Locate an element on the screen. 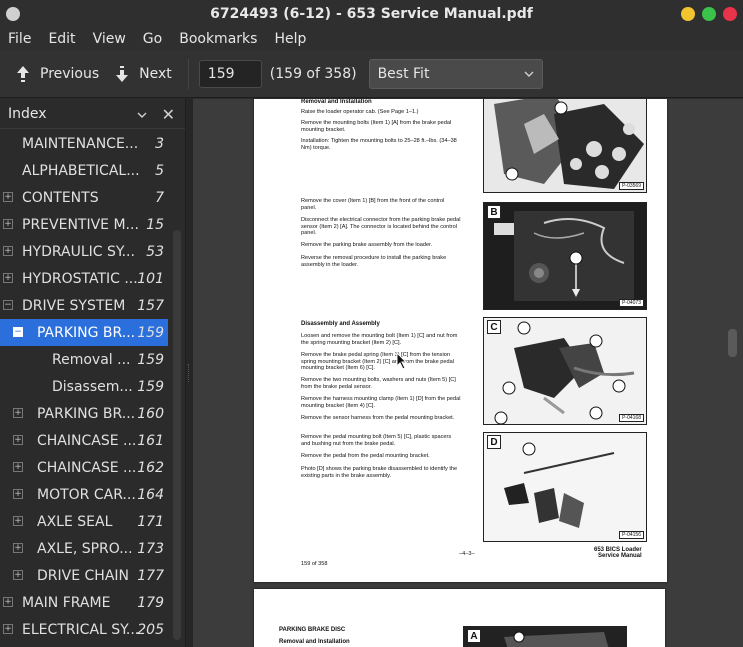 The width and height of the screenshot is (743, 647). sidebar-close-icon: ✕ is located at coordinates (168, 114).